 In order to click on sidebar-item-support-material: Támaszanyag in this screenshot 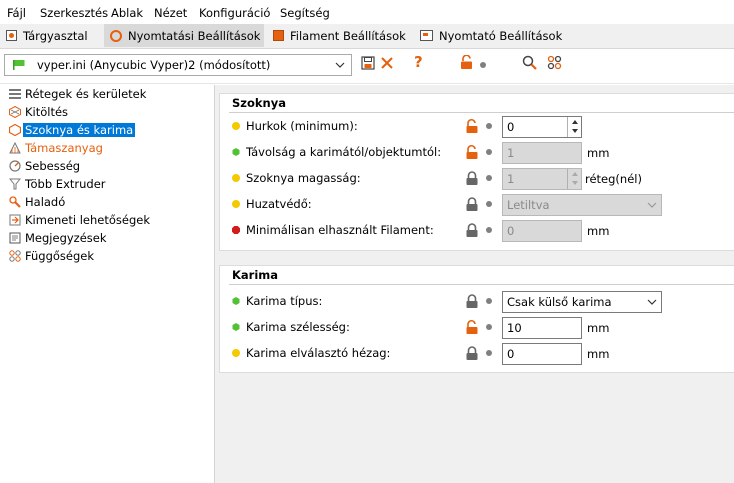, I will do `click(108, 148)`.